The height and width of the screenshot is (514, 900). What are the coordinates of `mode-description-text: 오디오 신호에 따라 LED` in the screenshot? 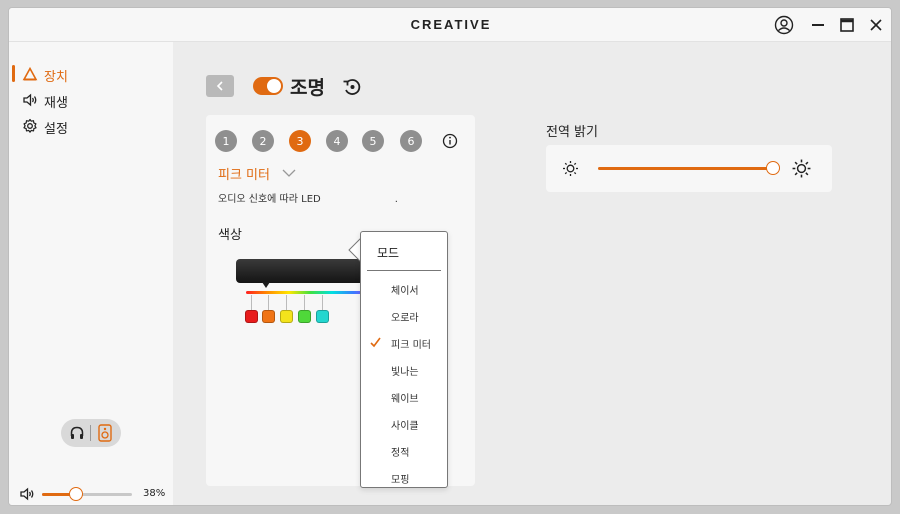 It's located at (269, 199).